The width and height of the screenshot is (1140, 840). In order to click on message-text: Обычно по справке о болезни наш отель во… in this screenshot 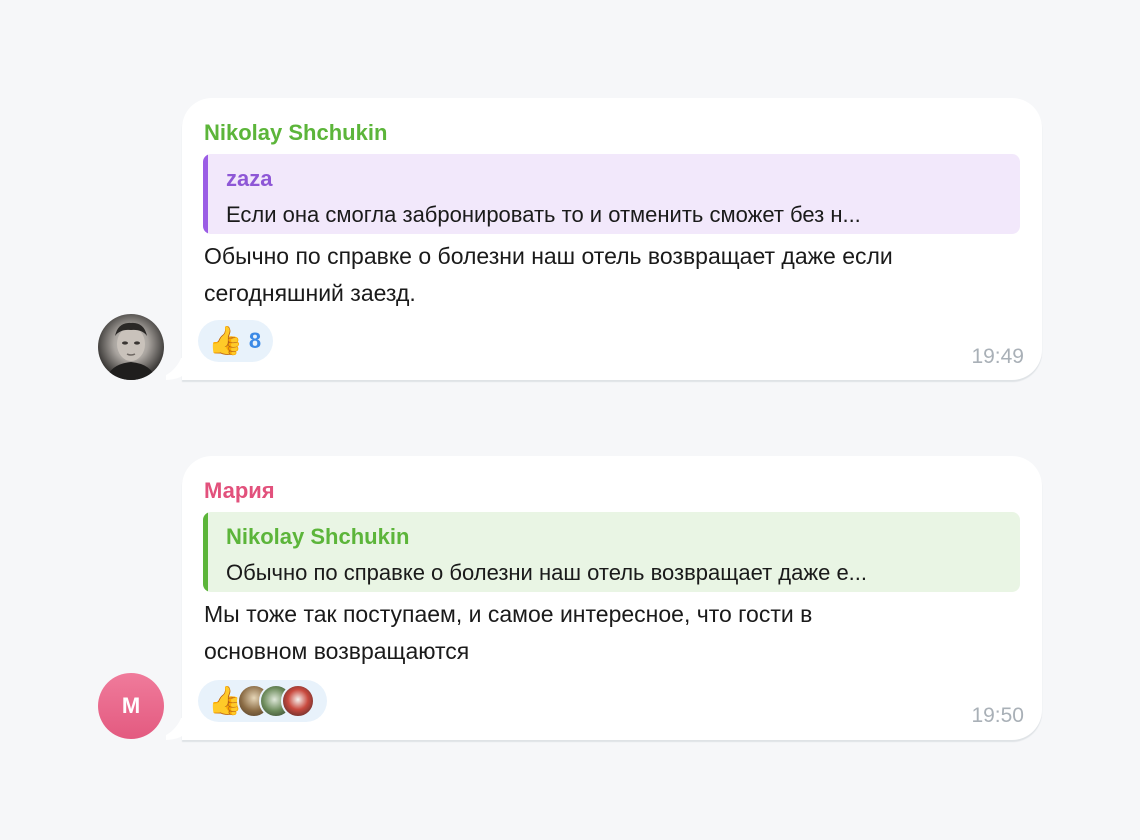, I will do `click(614, 275)`.